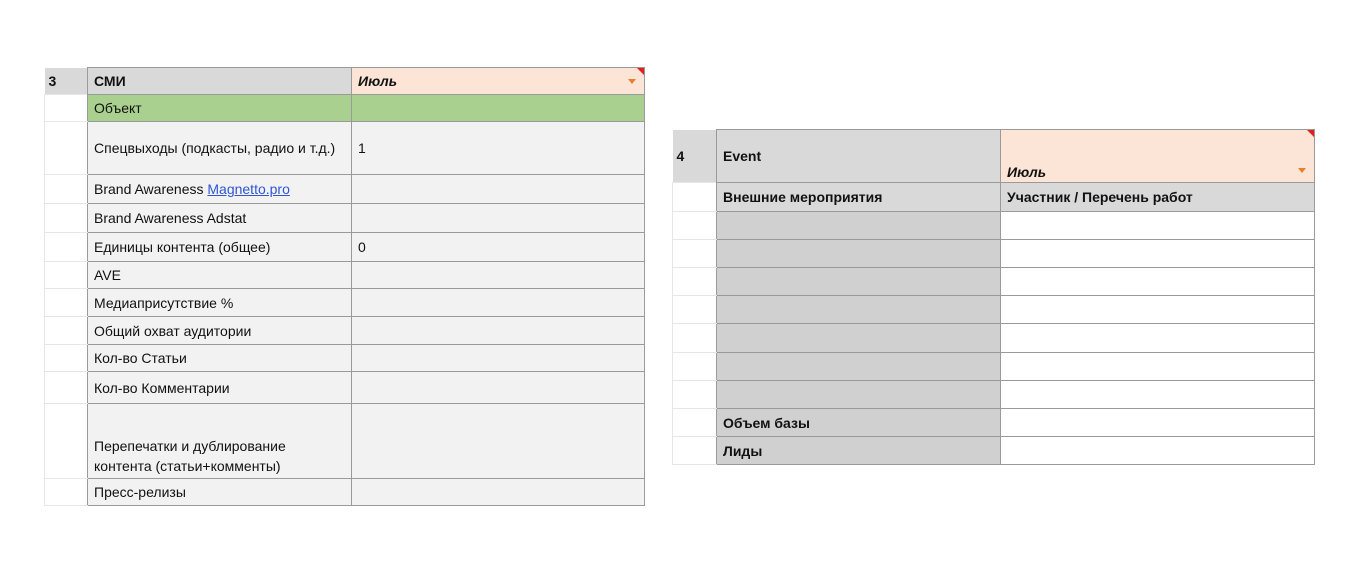 This screenshot has height=568, width=1360. I want to click on leads-label: Лиды, so click(858, 450).